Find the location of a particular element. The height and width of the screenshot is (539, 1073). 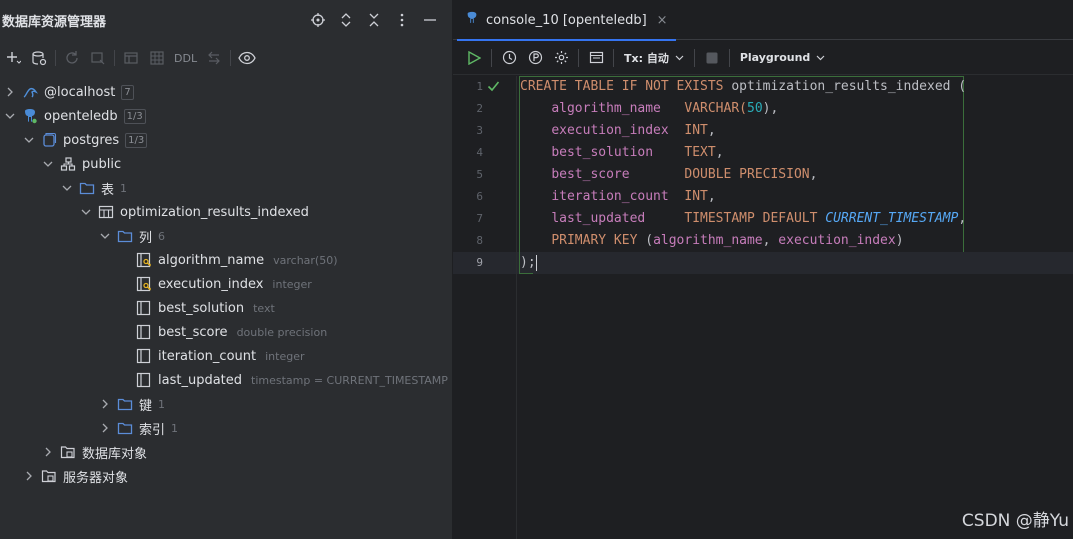

tree-node-localhost: @localhost 7 is located at coordinates (226, 92).